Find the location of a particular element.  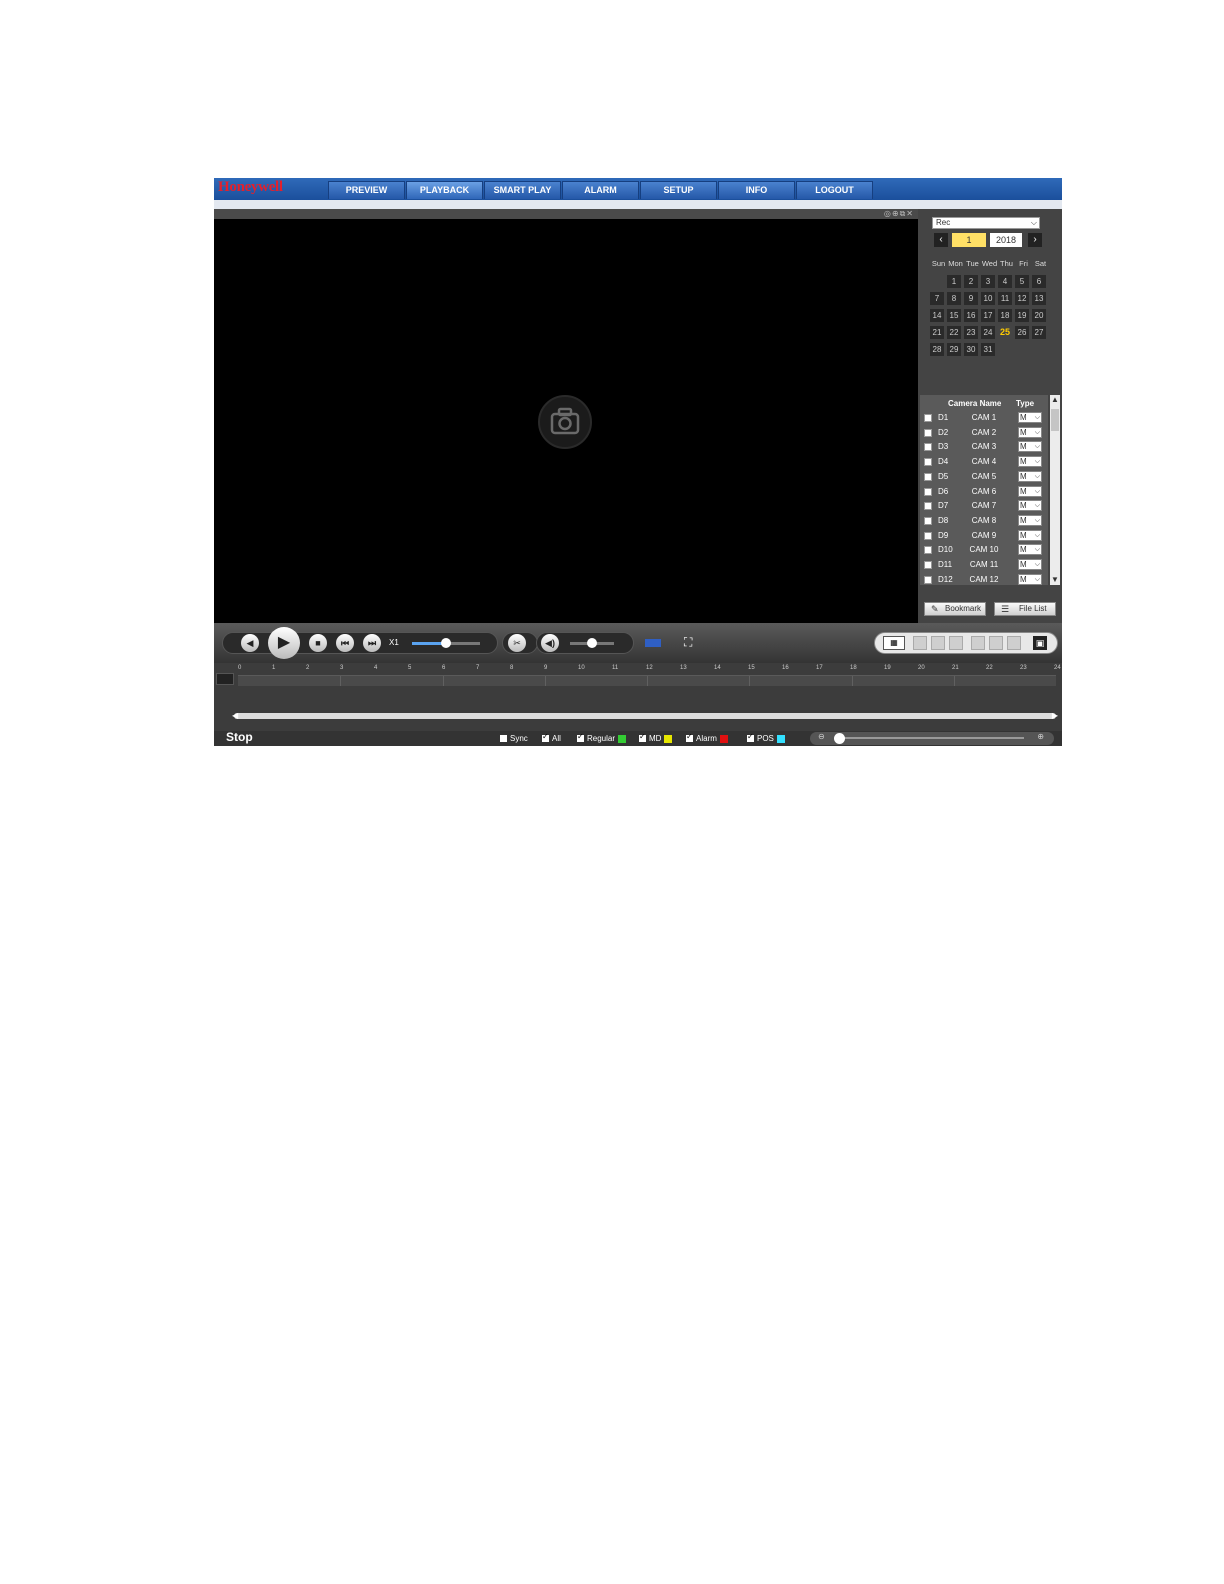

calendar-day: 2 is located at coordinates (971, 281).